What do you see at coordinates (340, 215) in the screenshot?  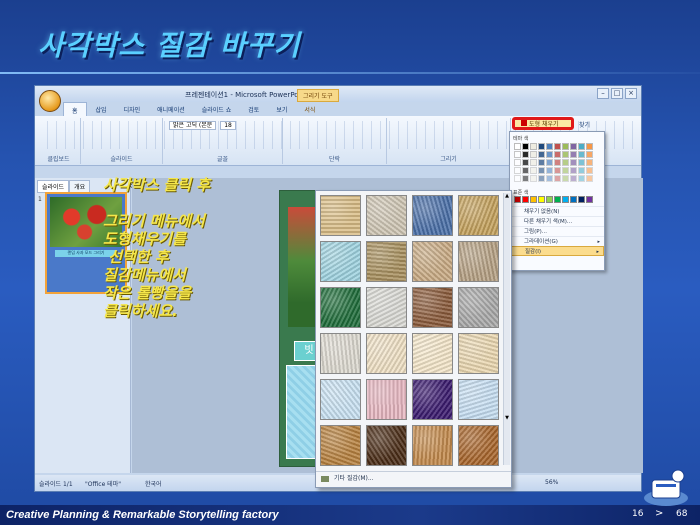 I see `texture-papyrus` at bounding box center [340, 215].